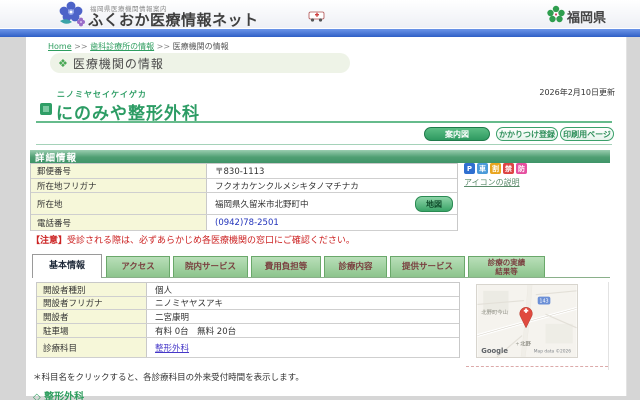 The height and width of the screenshot is (400, 640). What do you see at coordinates (324, 122) in the screenshot?
I see `green-divider` at bounding box center [324, 122].